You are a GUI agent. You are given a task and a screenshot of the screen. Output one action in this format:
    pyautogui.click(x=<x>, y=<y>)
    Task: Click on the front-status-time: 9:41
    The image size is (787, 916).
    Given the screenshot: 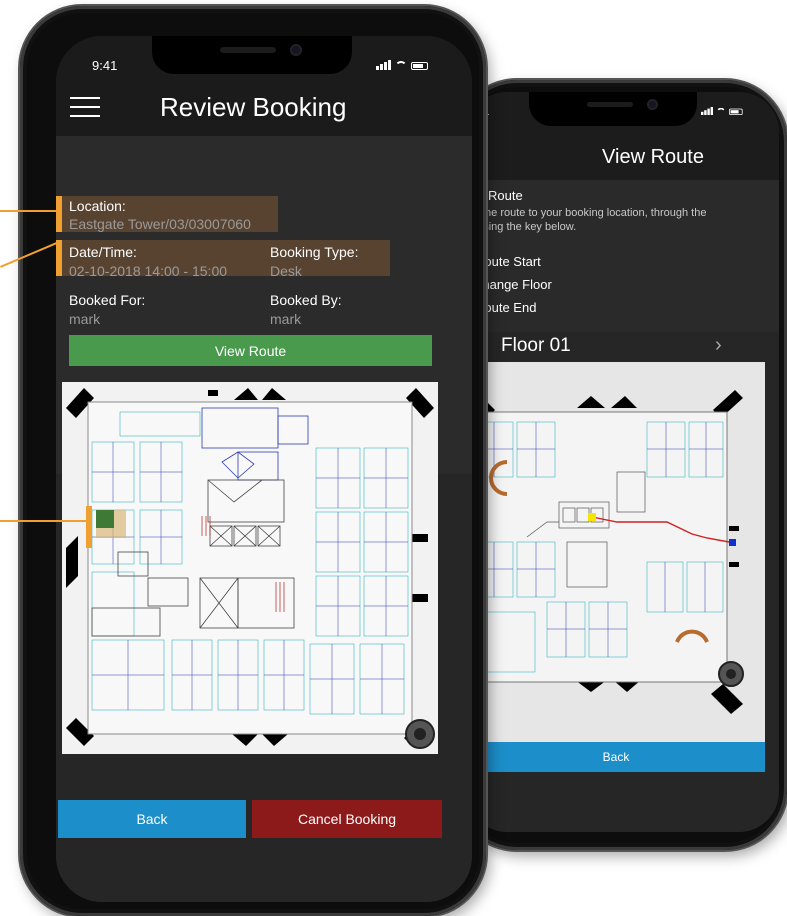 What is the action you would take?
    pyautogui.click(x=105, y=65)
    